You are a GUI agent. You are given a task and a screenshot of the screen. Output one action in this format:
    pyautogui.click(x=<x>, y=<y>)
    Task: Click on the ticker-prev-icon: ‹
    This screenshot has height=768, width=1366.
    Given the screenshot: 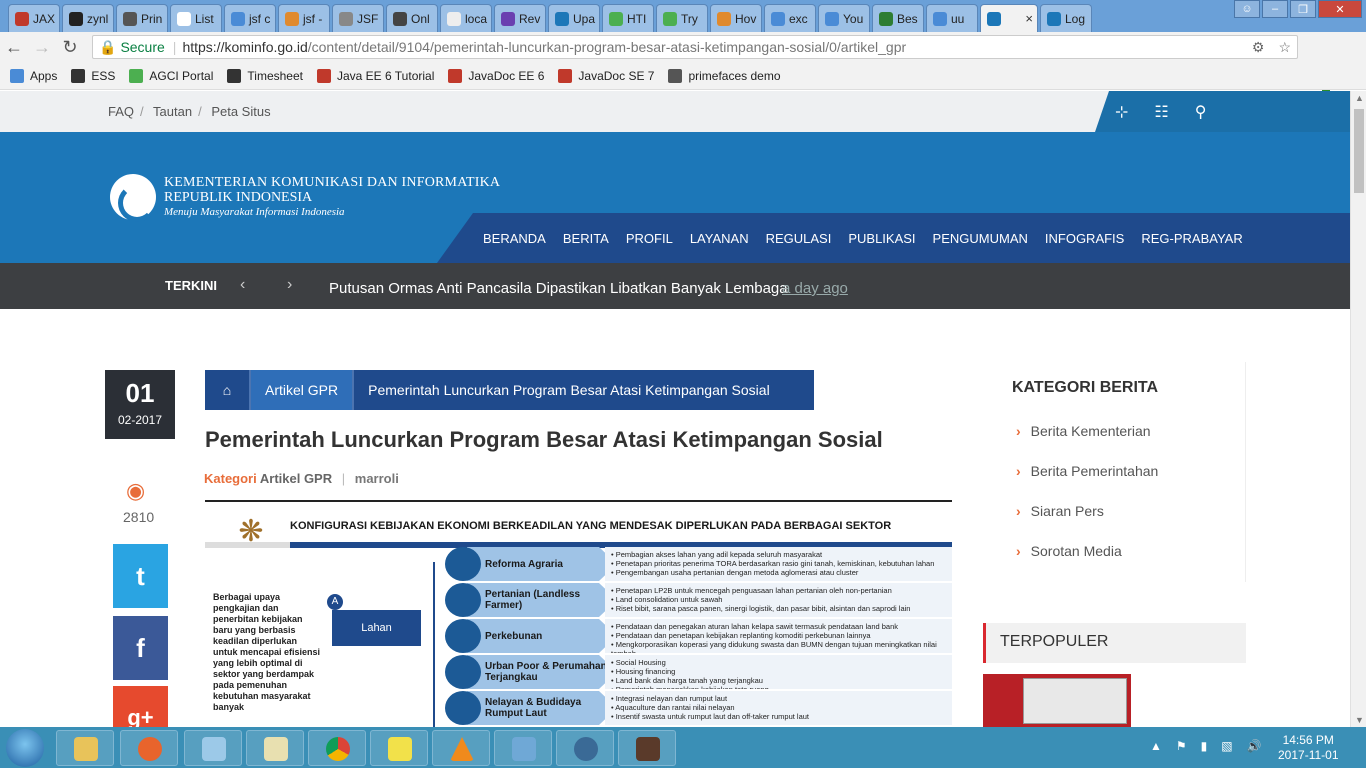 What is the action you would take?
    pyautogui.click(x=242, y=285)
    